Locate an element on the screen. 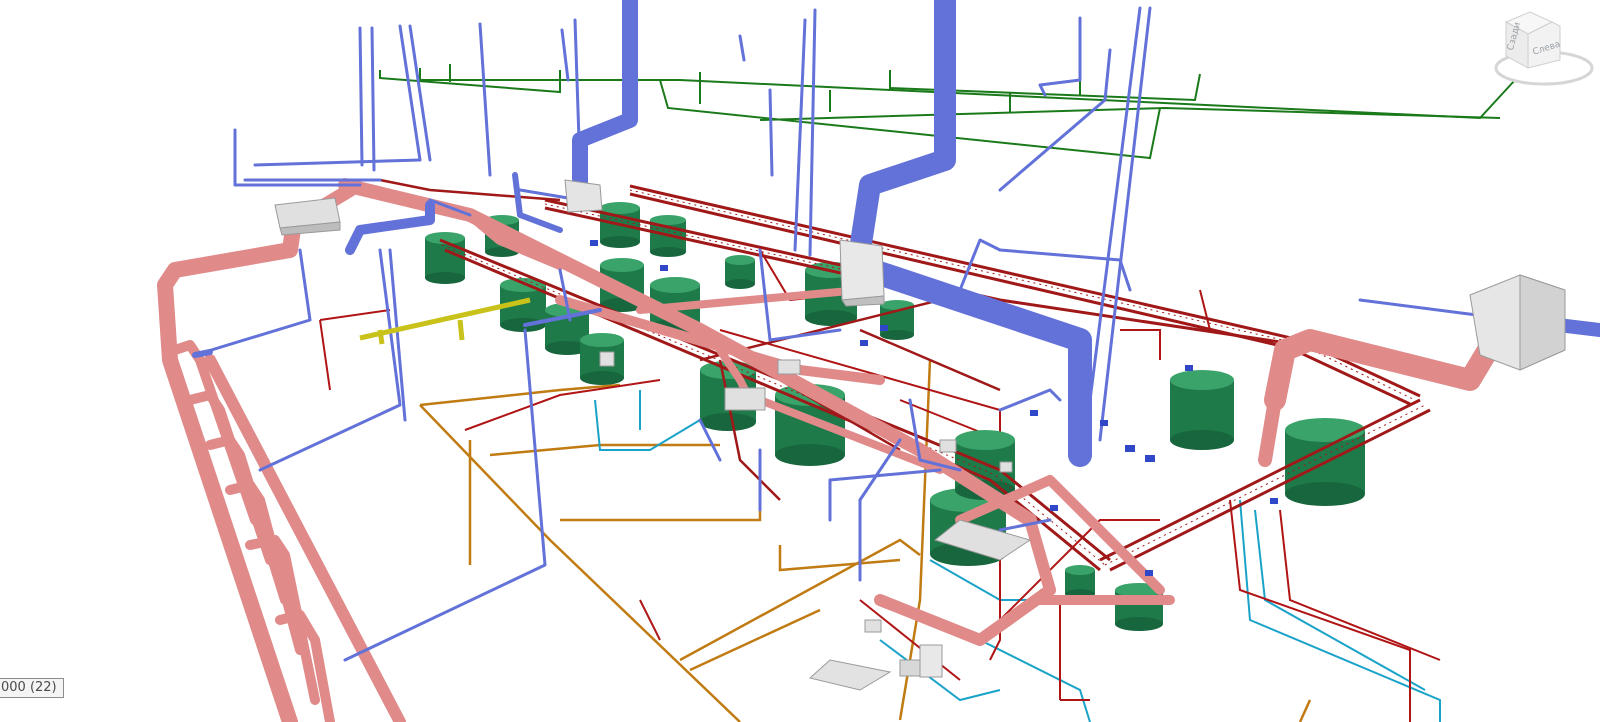 The height and width of the screenshot is (722, 1600). scale-label: 000 (22) is located at coordinates (29, 687).